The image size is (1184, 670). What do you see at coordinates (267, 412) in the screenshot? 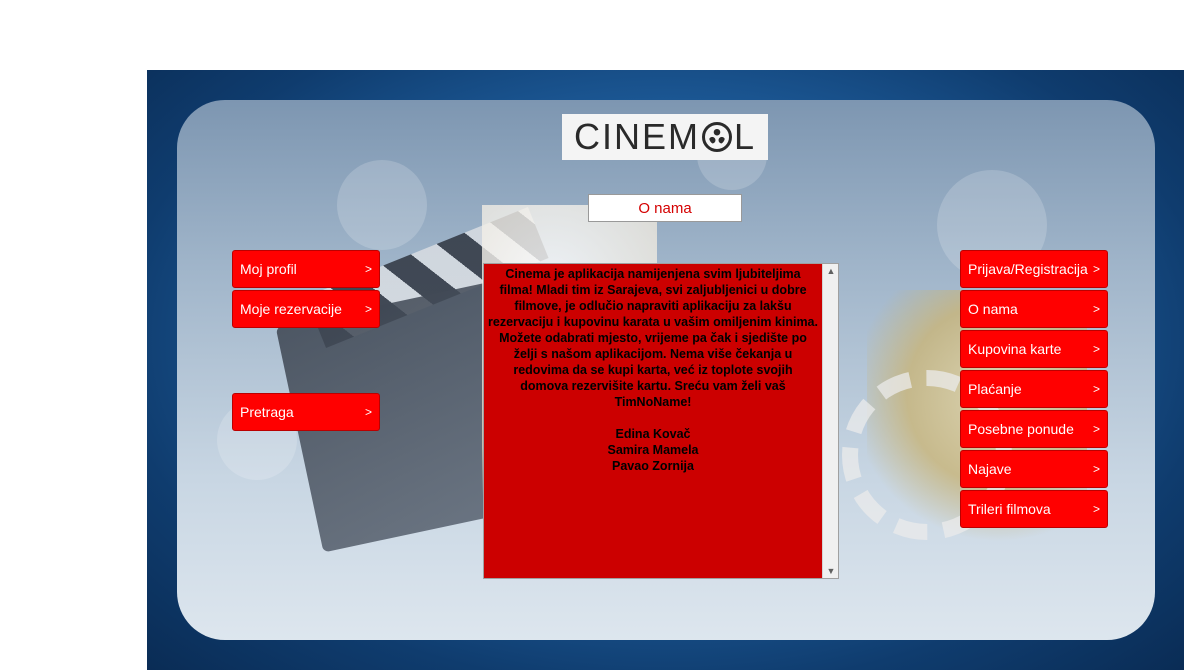
I see `nav-button-label: Pretraga` at bounding box center [267, 412].